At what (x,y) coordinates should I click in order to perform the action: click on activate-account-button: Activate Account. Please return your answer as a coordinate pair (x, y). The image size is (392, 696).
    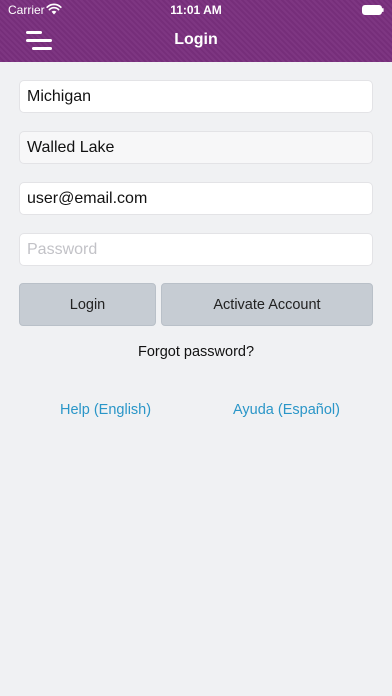
    Looking at the image, I should click on (267, 304).